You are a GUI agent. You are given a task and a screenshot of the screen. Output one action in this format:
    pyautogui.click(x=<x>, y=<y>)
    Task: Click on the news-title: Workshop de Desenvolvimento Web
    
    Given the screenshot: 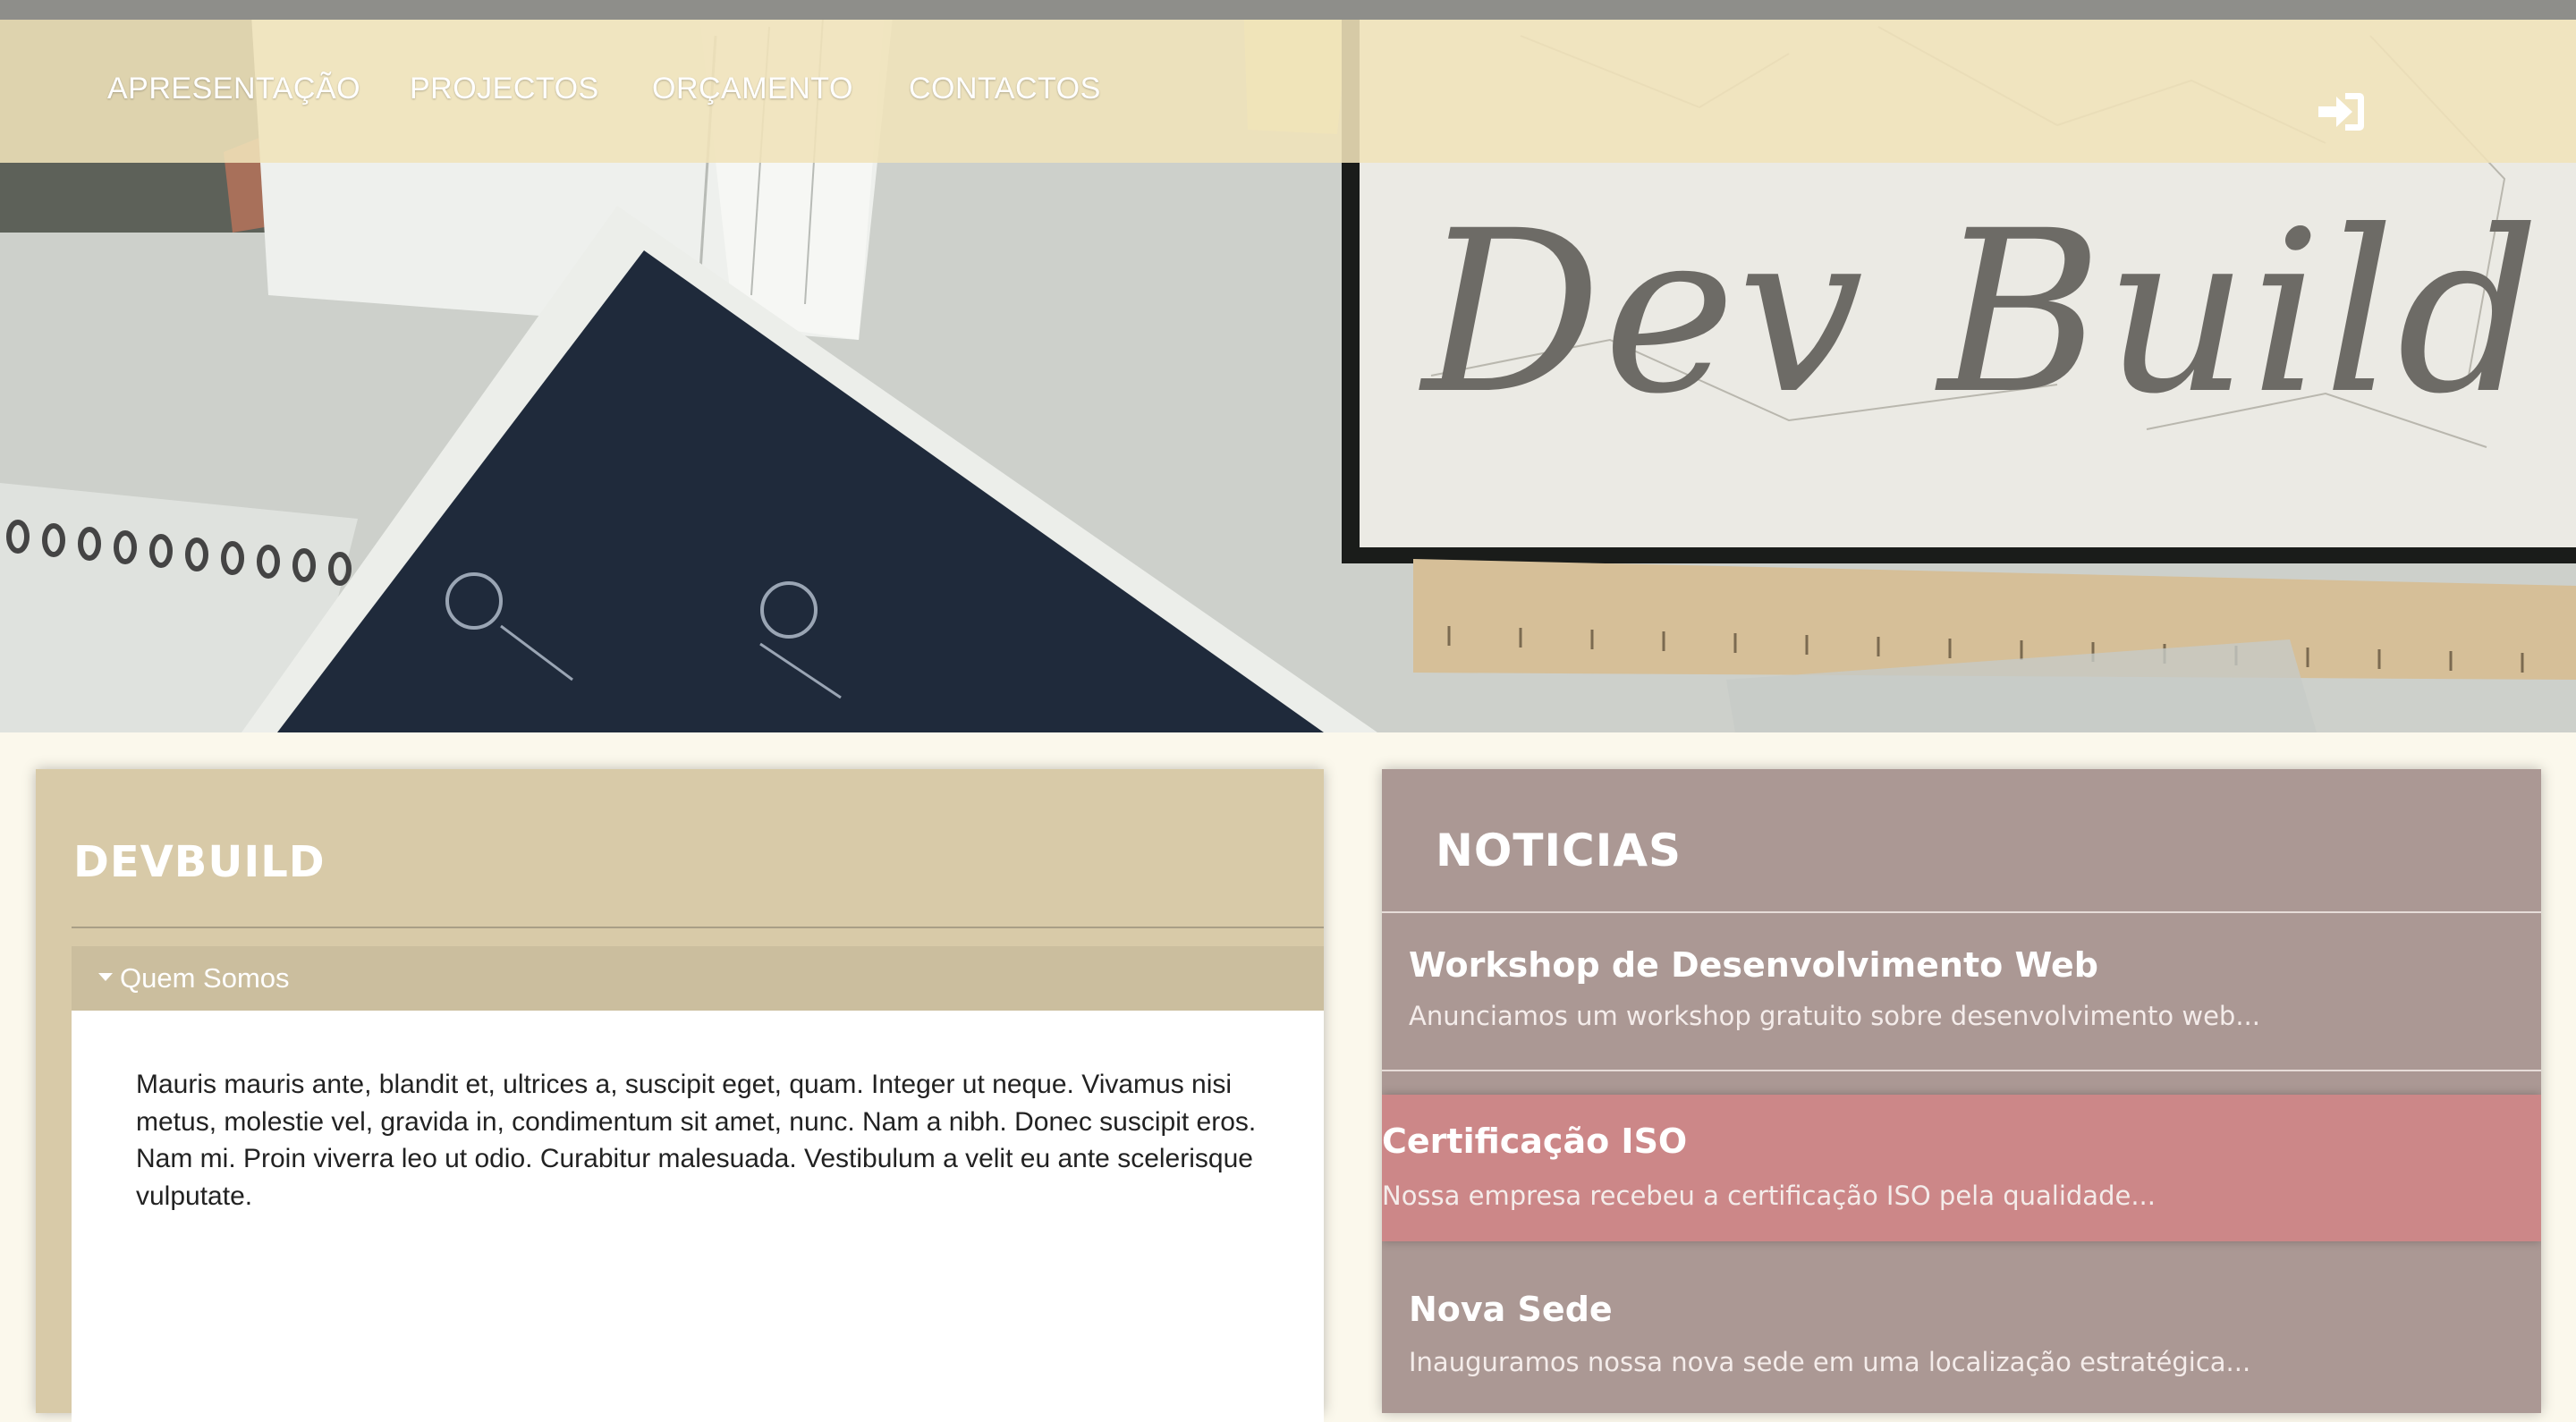 What is the action you would take?
    pyautogui.click(x=1754, y=965)
    